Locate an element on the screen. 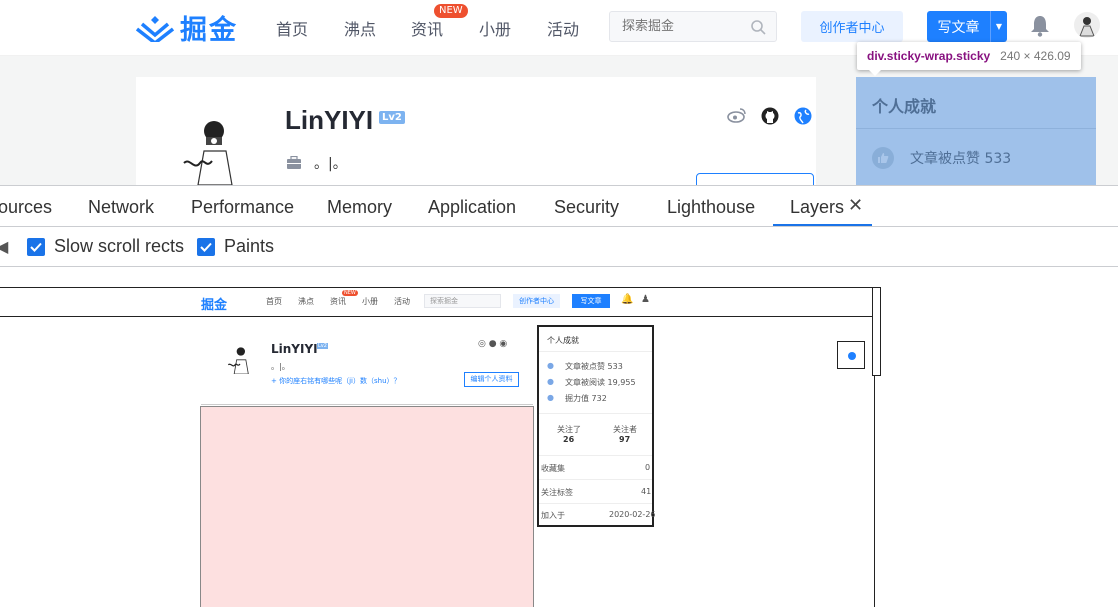 This screenshot has width=1118, height=607. write-article-button: 写文章 ▼ is located at coordinates (967, 26).